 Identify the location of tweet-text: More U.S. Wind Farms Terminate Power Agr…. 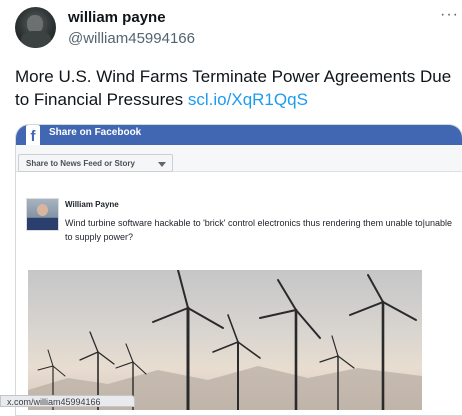
(235, 88).